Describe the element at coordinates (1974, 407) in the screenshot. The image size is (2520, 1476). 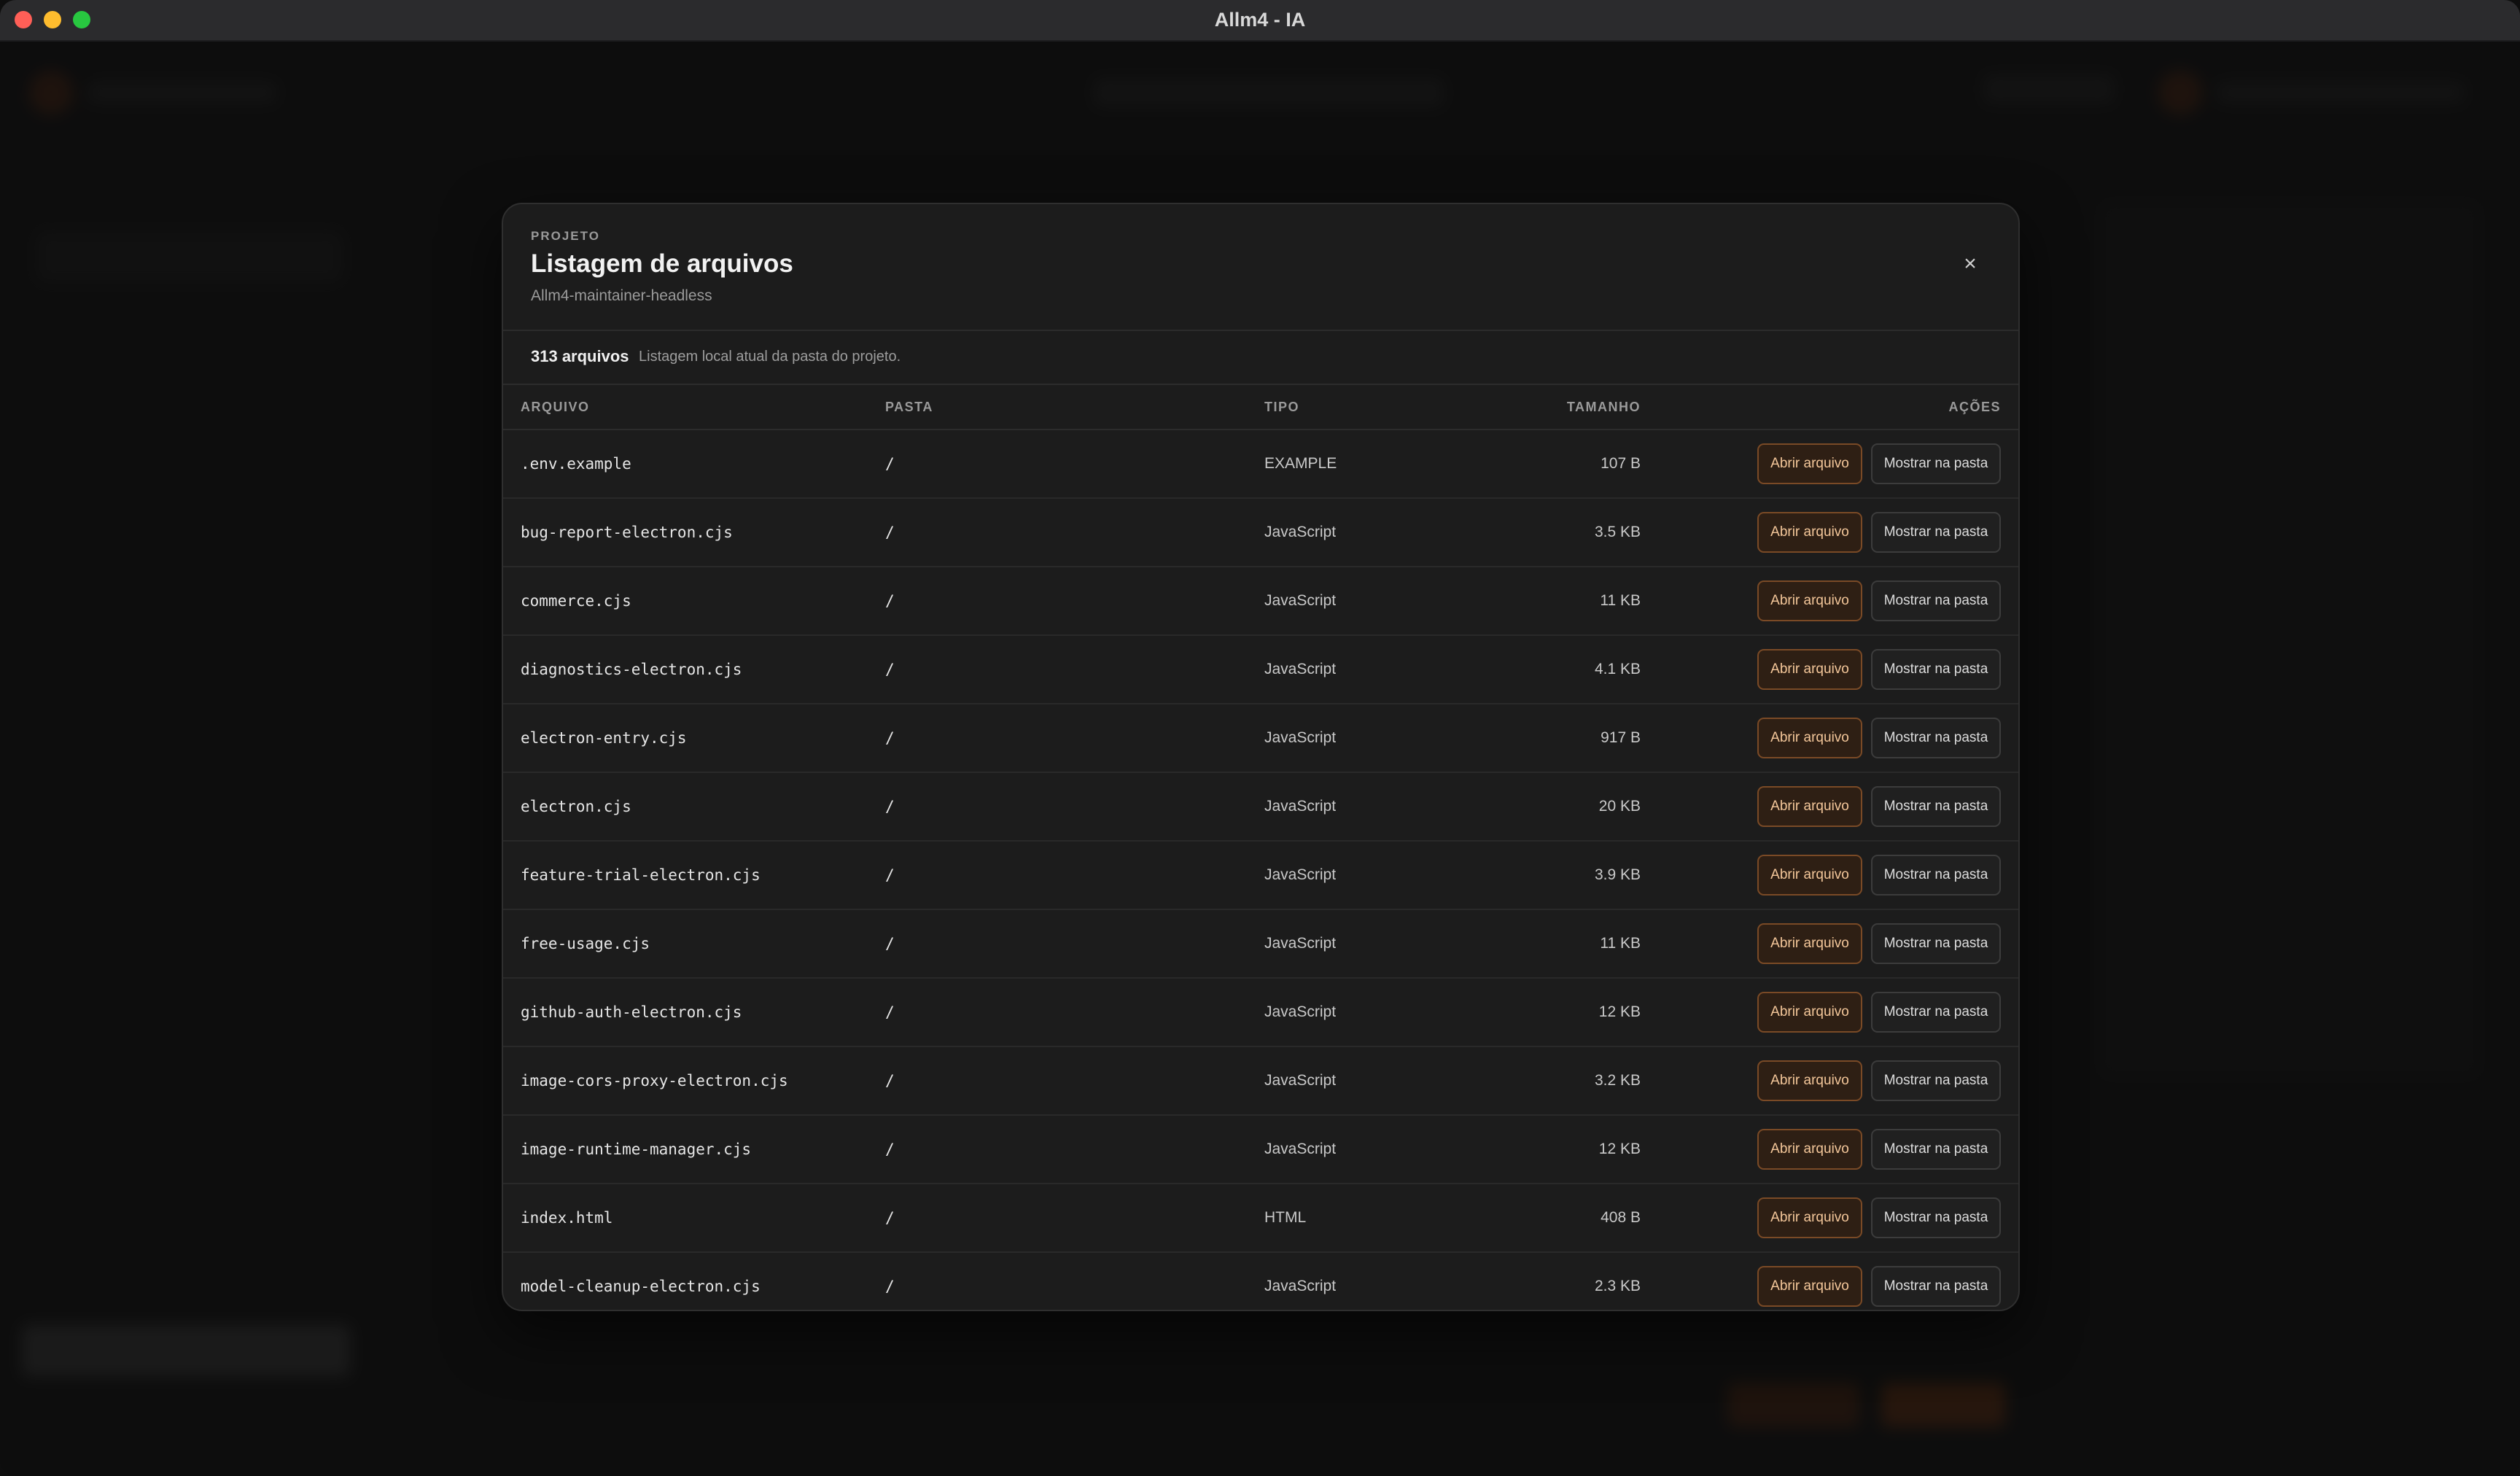
I see `column-header-actions: AÇÕES` at that location.